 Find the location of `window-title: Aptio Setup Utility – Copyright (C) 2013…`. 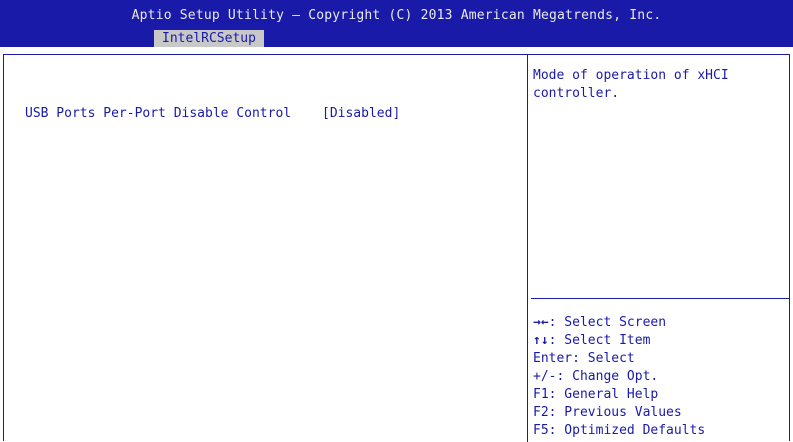

window-title: Aptio Setup Utility – Copyright (C) 2013… is located at coordinates (396, 15).